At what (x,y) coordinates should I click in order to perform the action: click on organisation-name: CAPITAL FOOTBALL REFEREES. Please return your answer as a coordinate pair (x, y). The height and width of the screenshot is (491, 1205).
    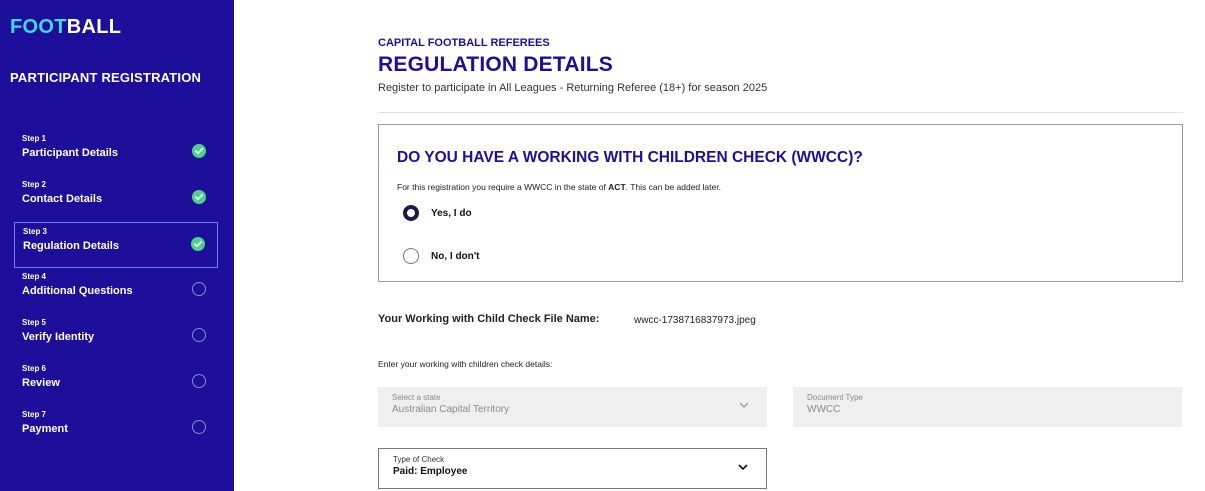
    Looking at the image, I should click on (464, 43).